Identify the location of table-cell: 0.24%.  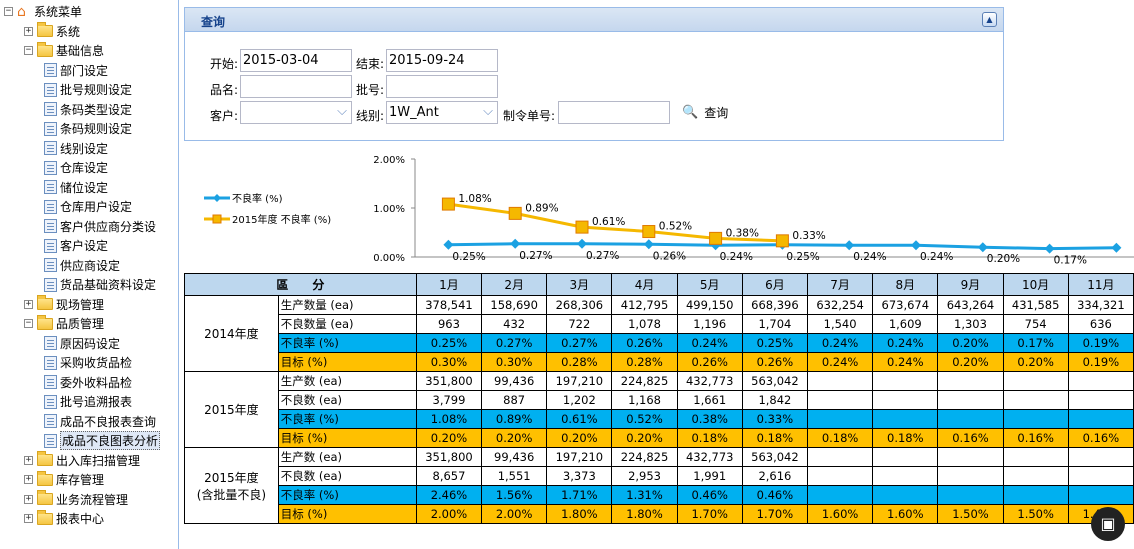
(709, 343).